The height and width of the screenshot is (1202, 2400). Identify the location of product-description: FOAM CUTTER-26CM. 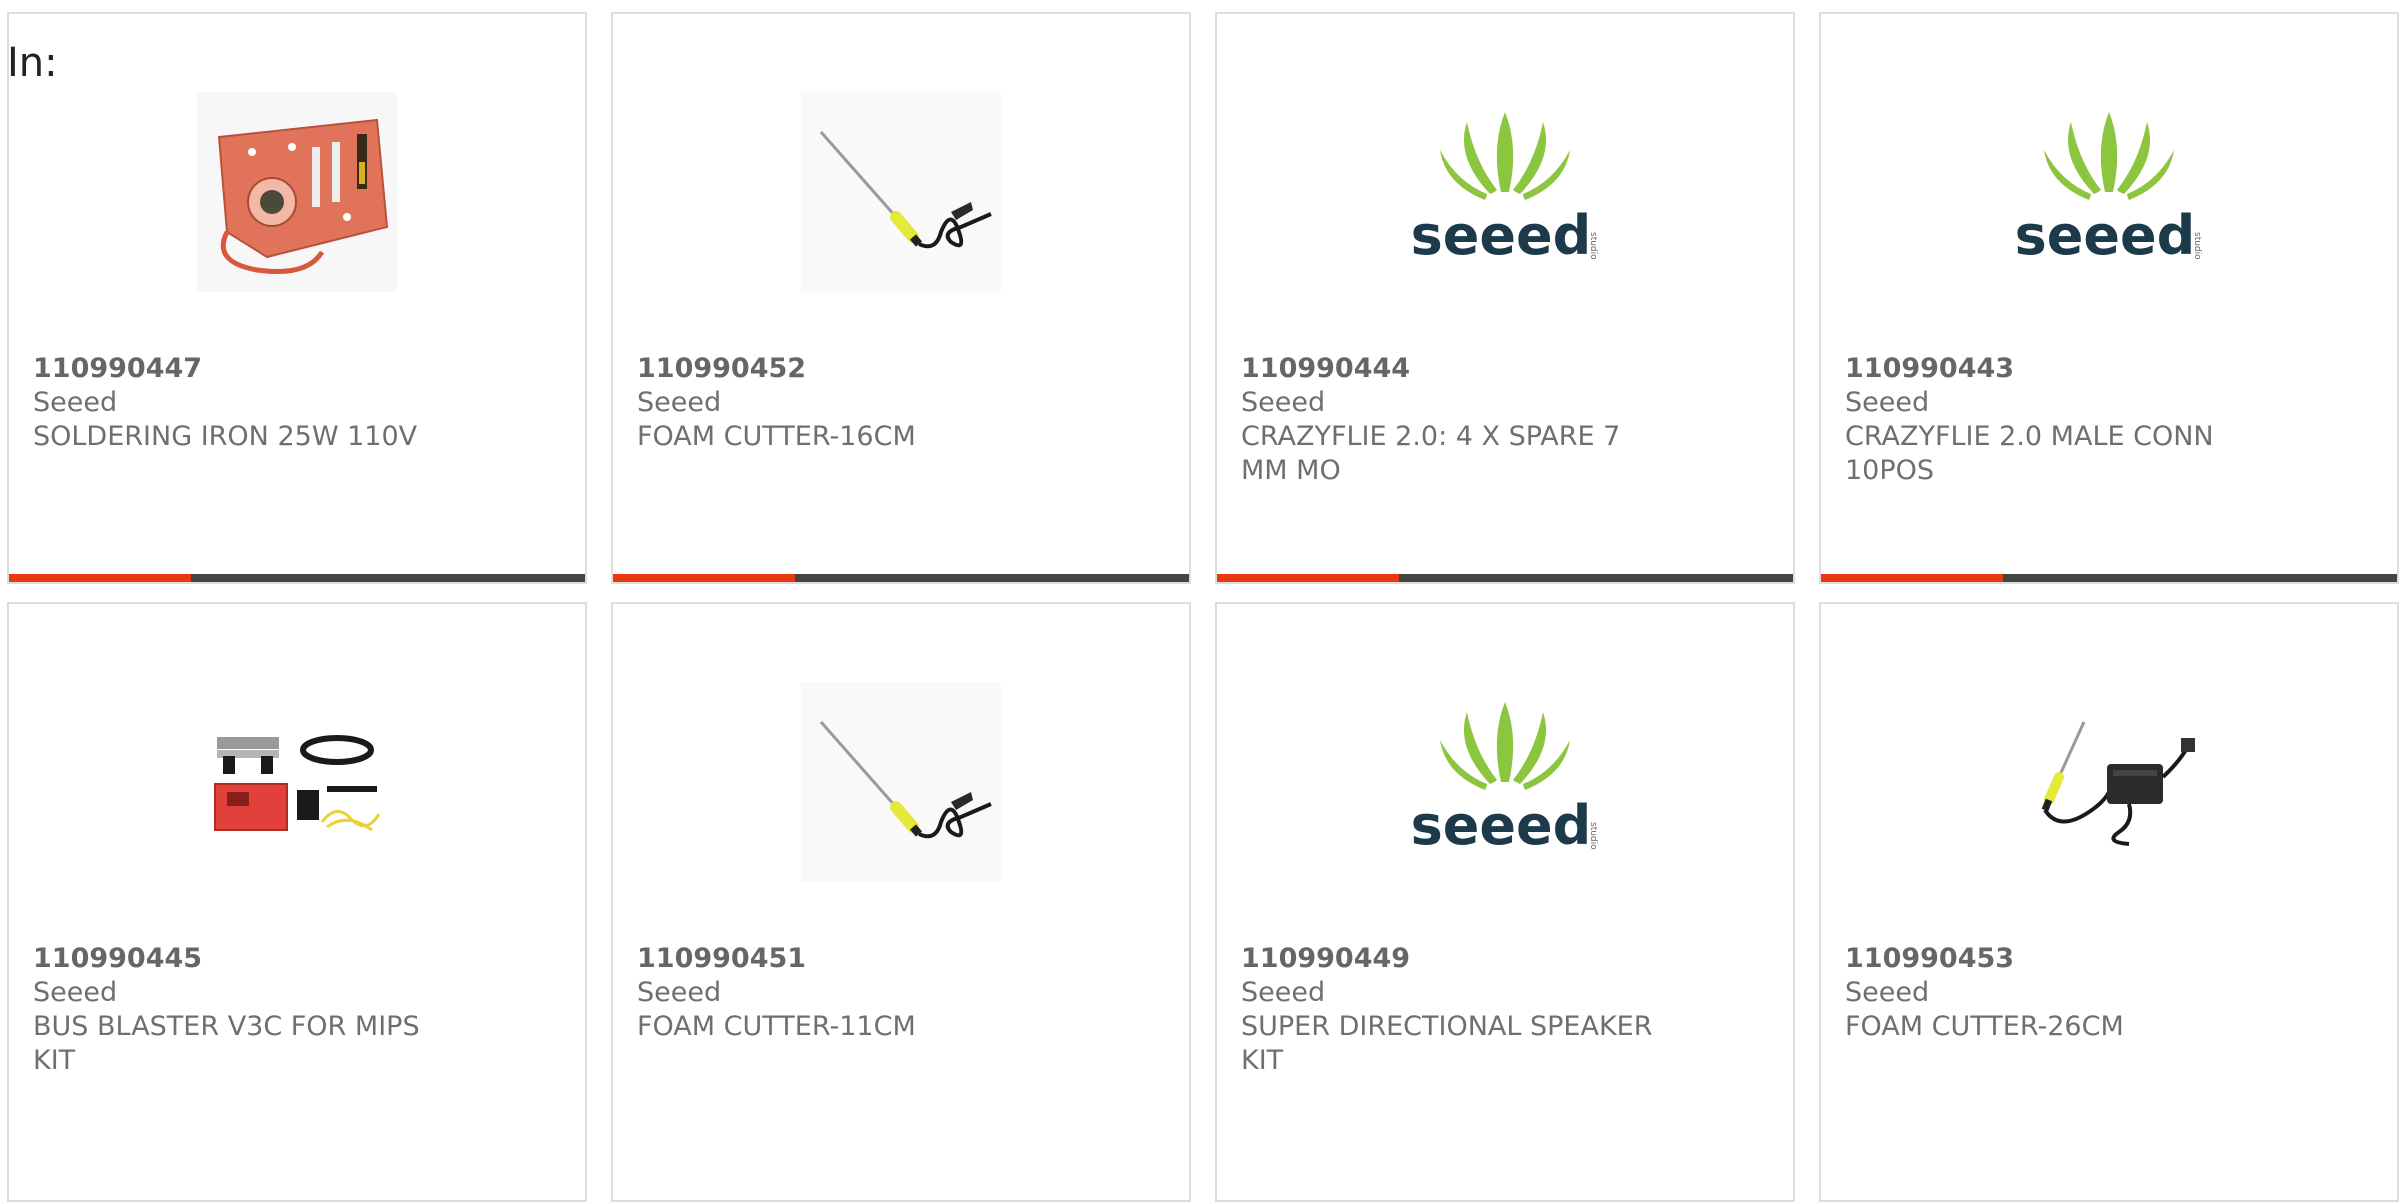
(1984, 1026).